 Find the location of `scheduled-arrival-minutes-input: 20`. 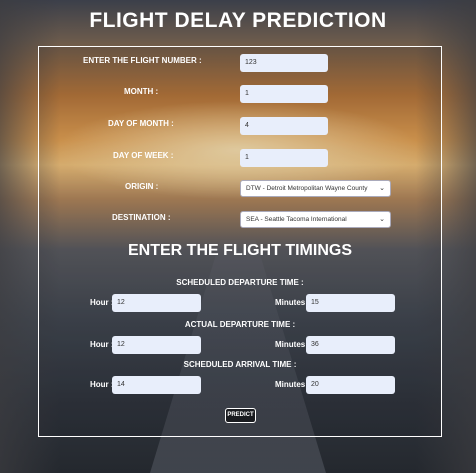

scheduled-arrival-minutes-input: 20 is located at coordinates (350, 385).